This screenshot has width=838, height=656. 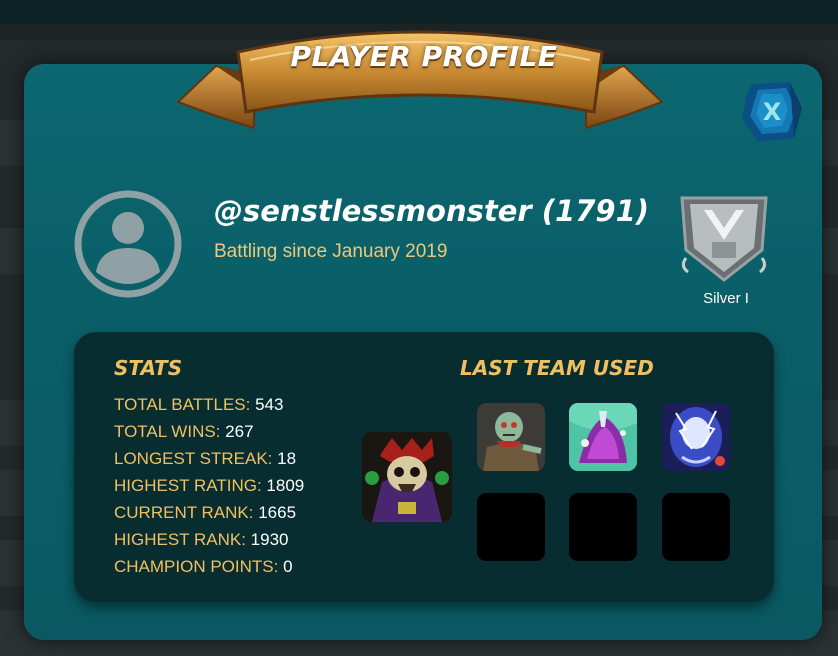 I want to click on stat-highest-rating: HIGHEST RATING: 1809, so click(x=209, y=485).